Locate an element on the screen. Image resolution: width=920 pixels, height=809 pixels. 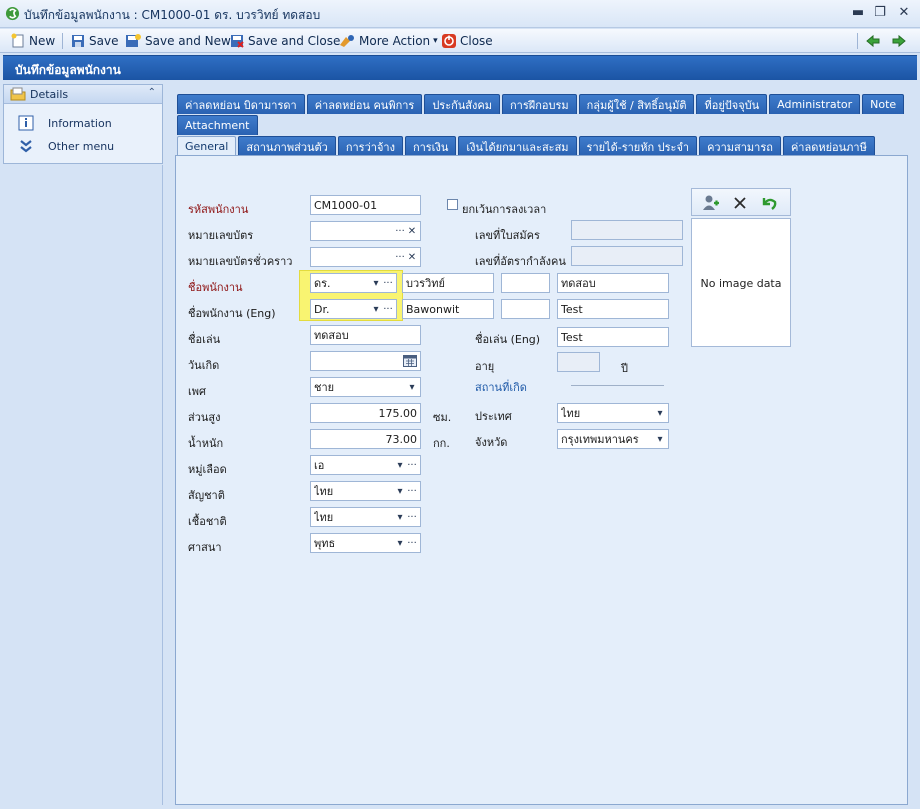
delete-photo-icon is located at coordinates (740, 203).